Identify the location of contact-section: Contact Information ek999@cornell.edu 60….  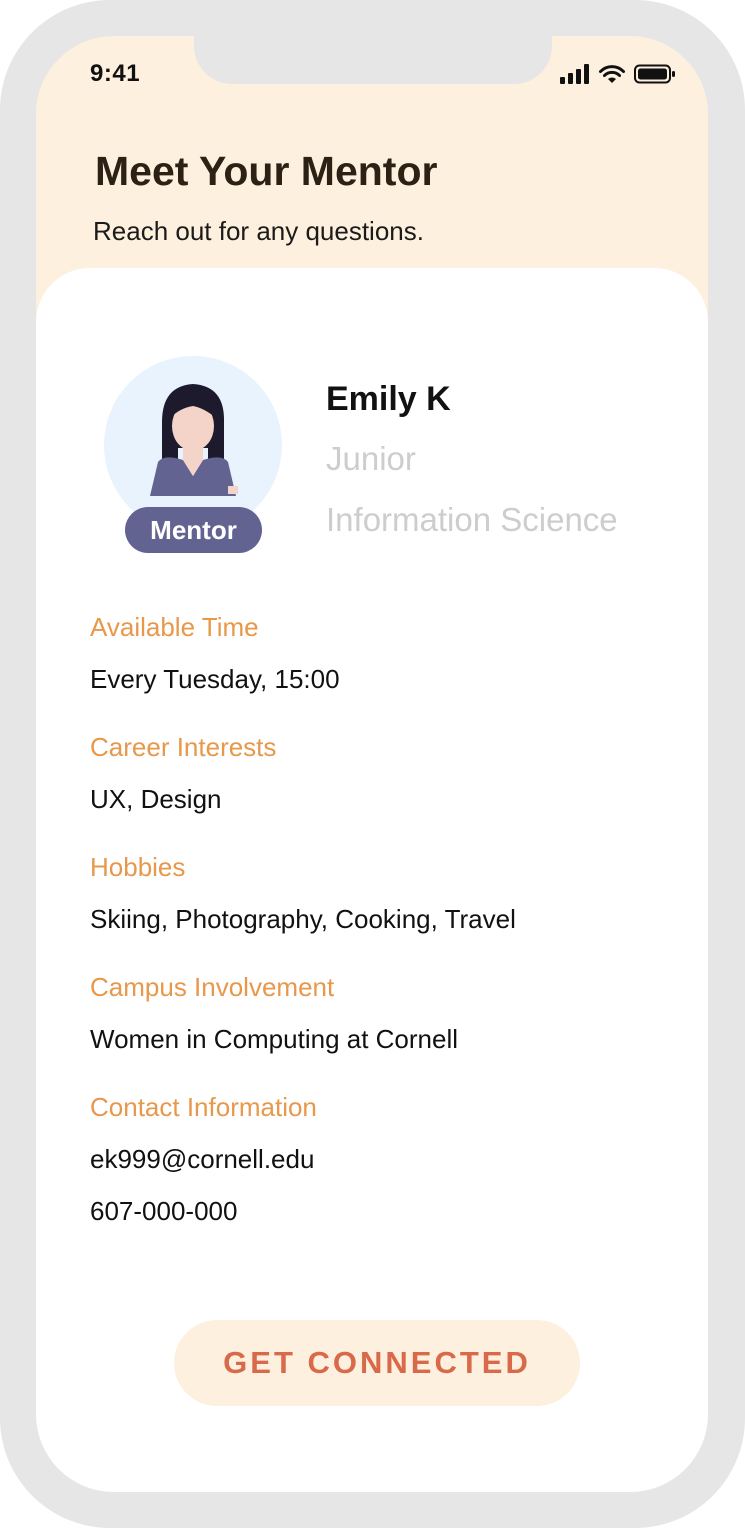
(203, 1159).